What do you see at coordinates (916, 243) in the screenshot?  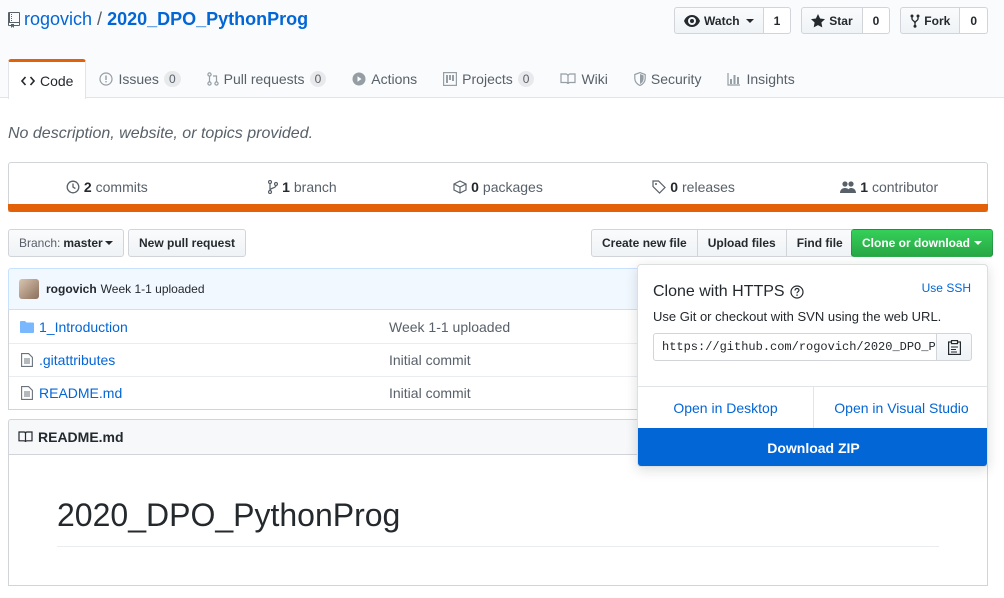 I see `clone-or-download-label: Clone or download` at bounding box center [916, 243].